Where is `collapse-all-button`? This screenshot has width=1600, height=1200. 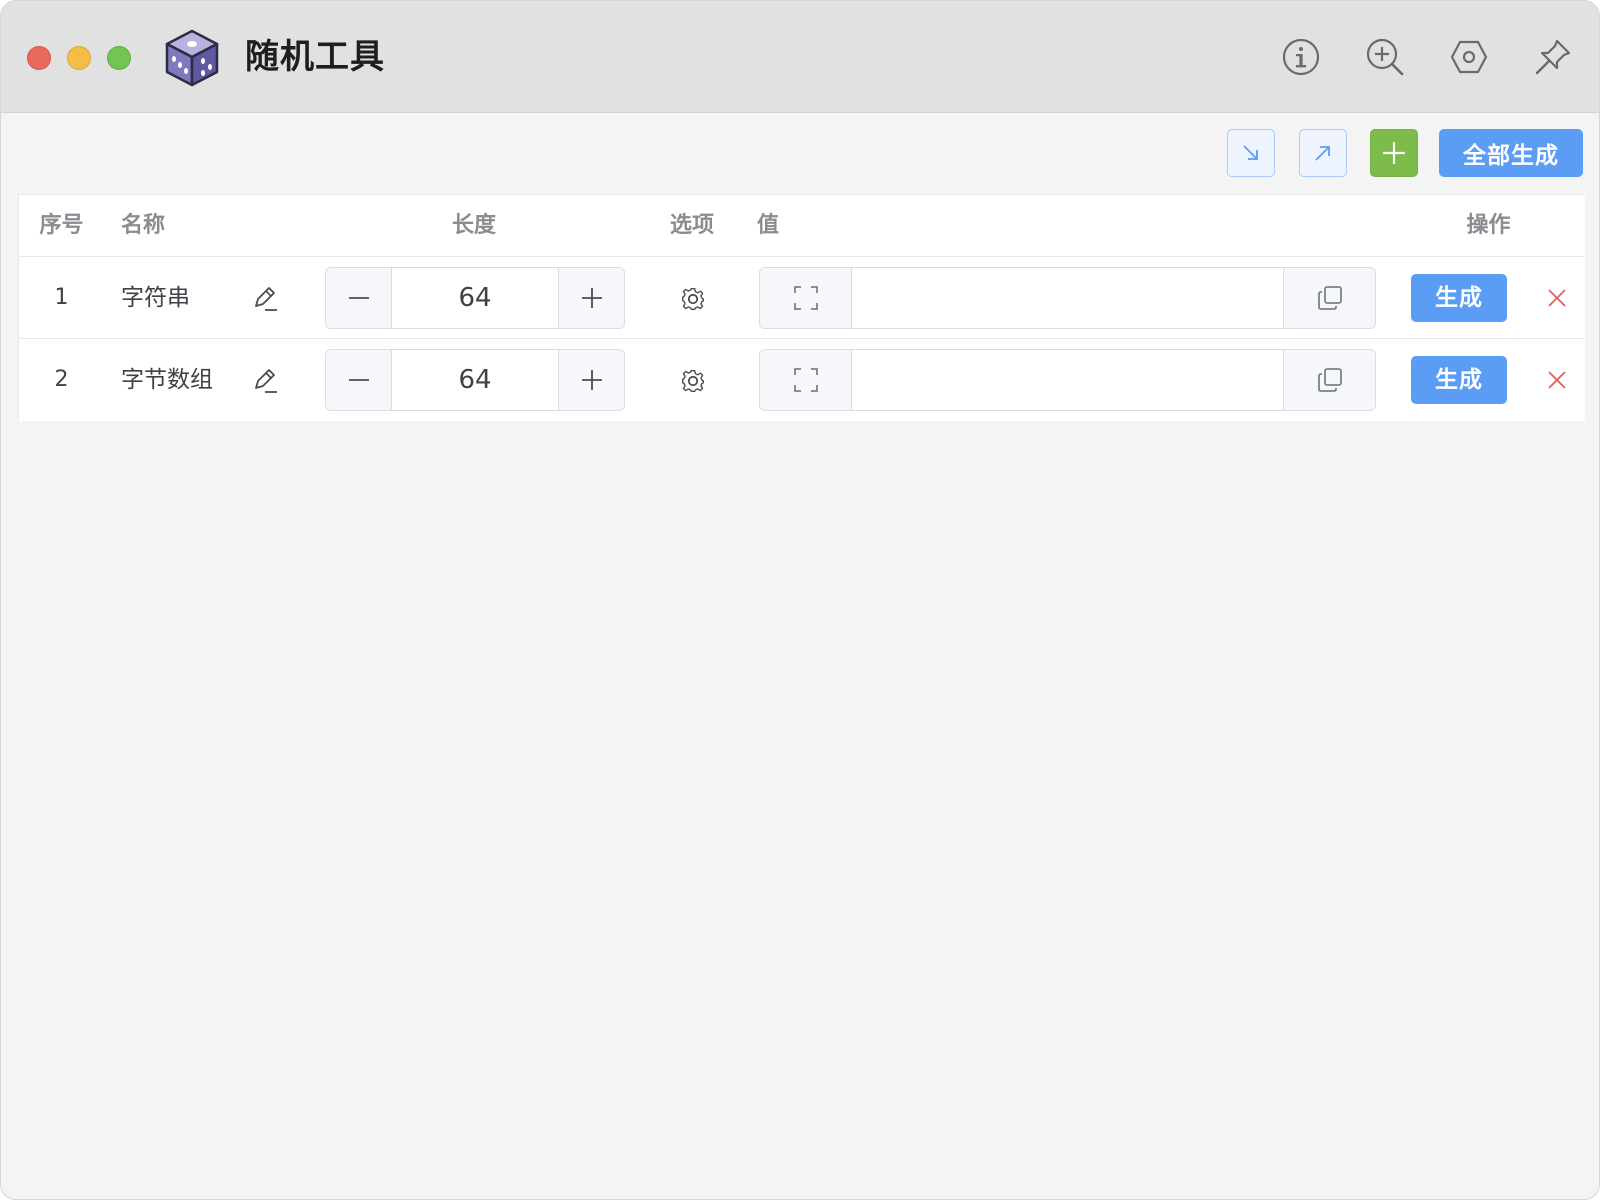 collapse-all-button is located at coordinates (1251, 153).